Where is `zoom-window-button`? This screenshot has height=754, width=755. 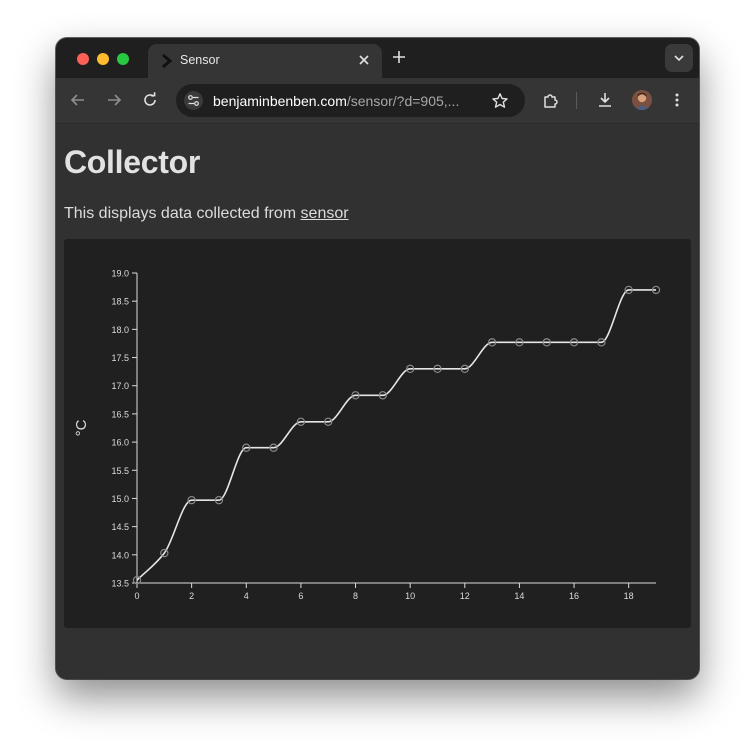
zoom-window-button is located at coordinates (123, 59).